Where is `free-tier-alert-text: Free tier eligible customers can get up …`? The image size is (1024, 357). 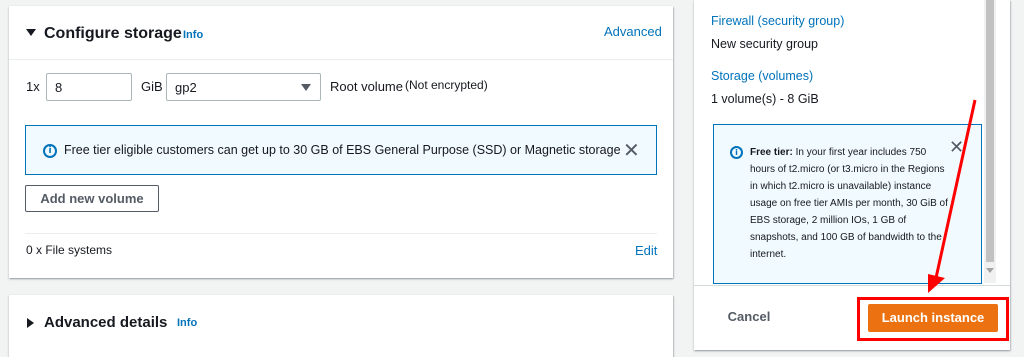 free-tier-alert-text: Free tier eligible customers can get up … is located at coordinates (342, 150).